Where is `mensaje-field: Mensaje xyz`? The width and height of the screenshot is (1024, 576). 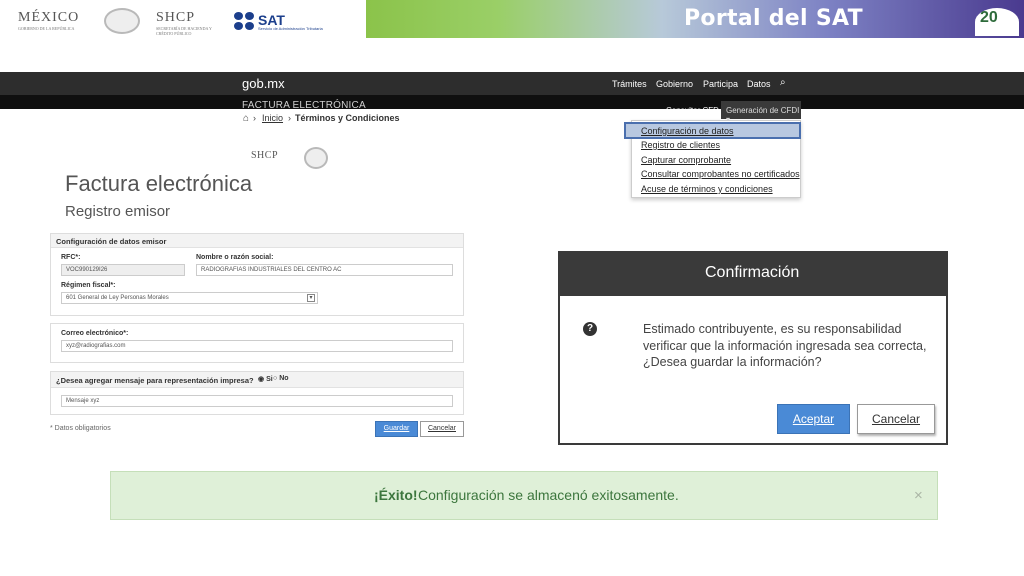
mensaje-field: Mensaje xyz is located at coordinates (257, 401).